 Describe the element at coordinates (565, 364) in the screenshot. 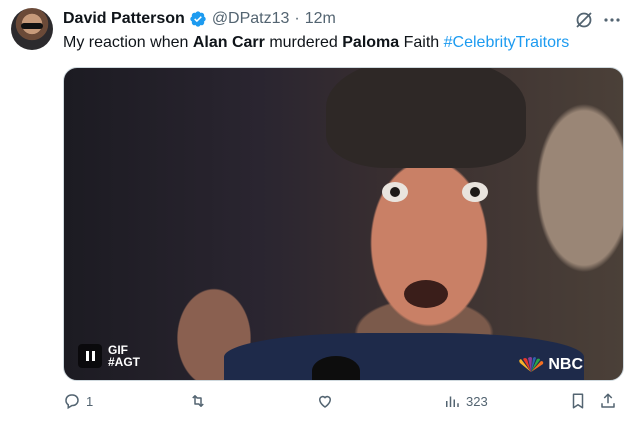

I see `nbc-logo-text: NBC` at that location.